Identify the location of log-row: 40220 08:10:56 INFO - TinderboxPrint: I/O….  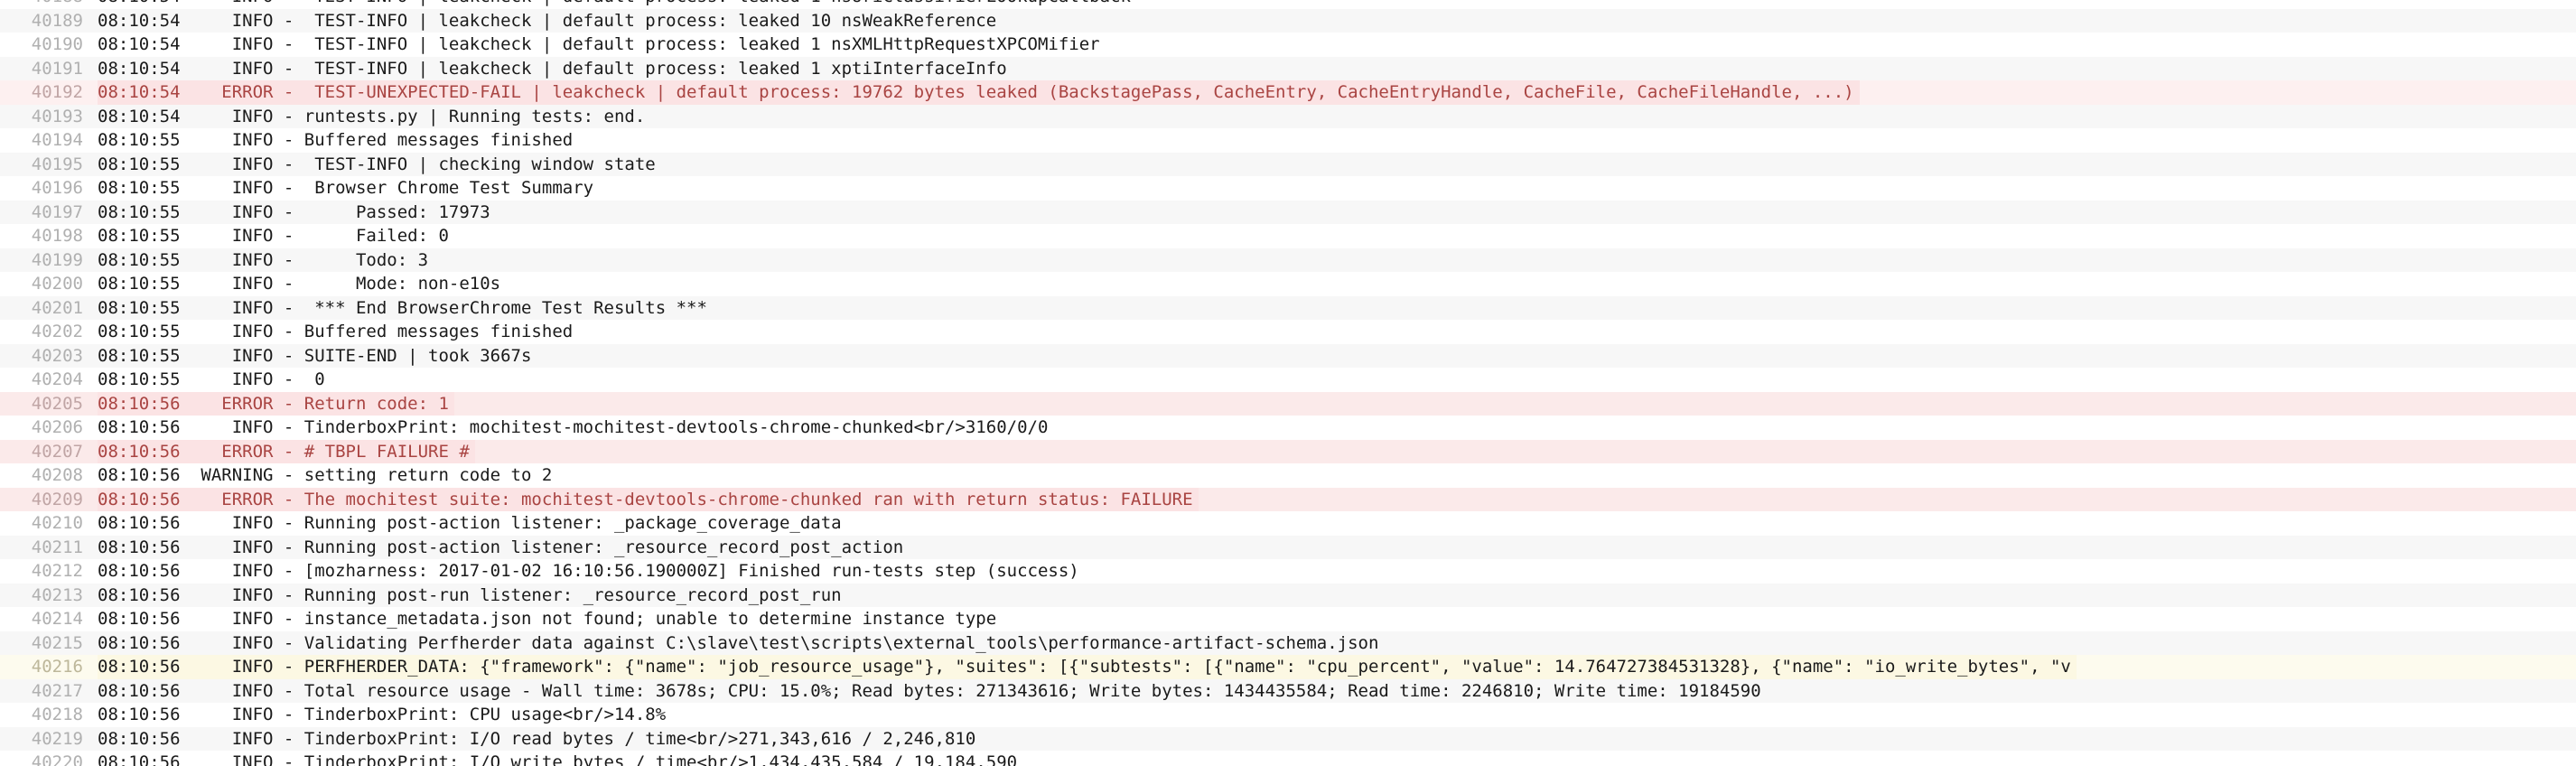
(1288, 758).